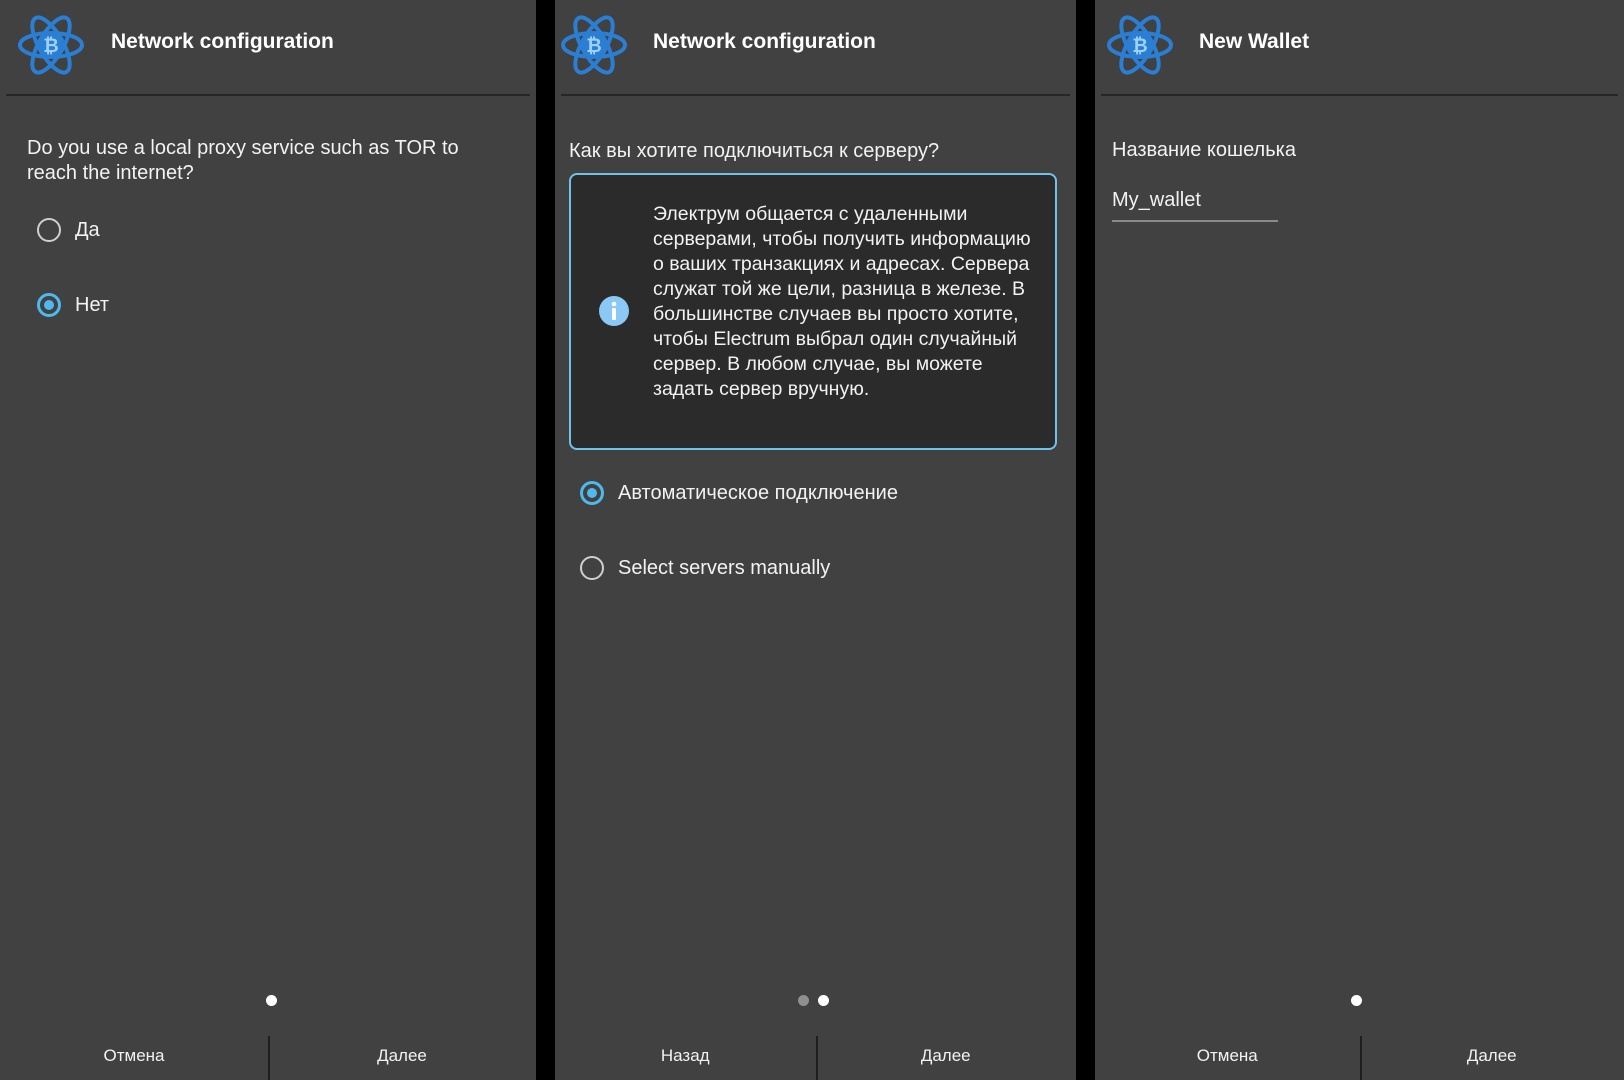 The width and height of the screenshot is (1624, 1080). I want to click on footer: Назад Далее, so click(815, 1056).